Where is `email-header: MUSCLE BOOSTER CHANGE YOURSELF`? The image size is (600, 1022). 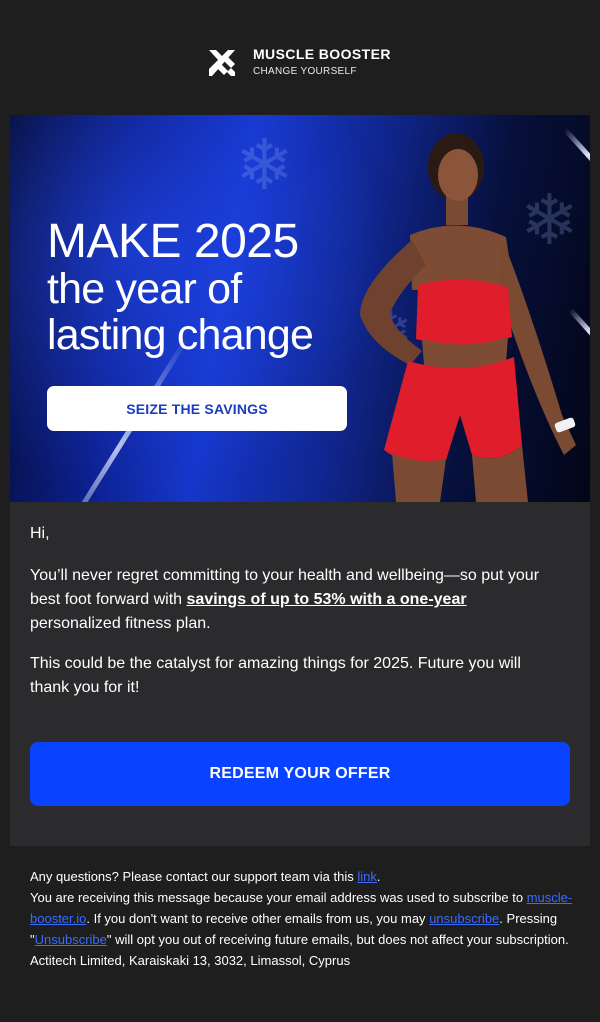 email-header: MUSCLE BOOSTER CHANGE YOURSELF is located at coordinates (300, 57).